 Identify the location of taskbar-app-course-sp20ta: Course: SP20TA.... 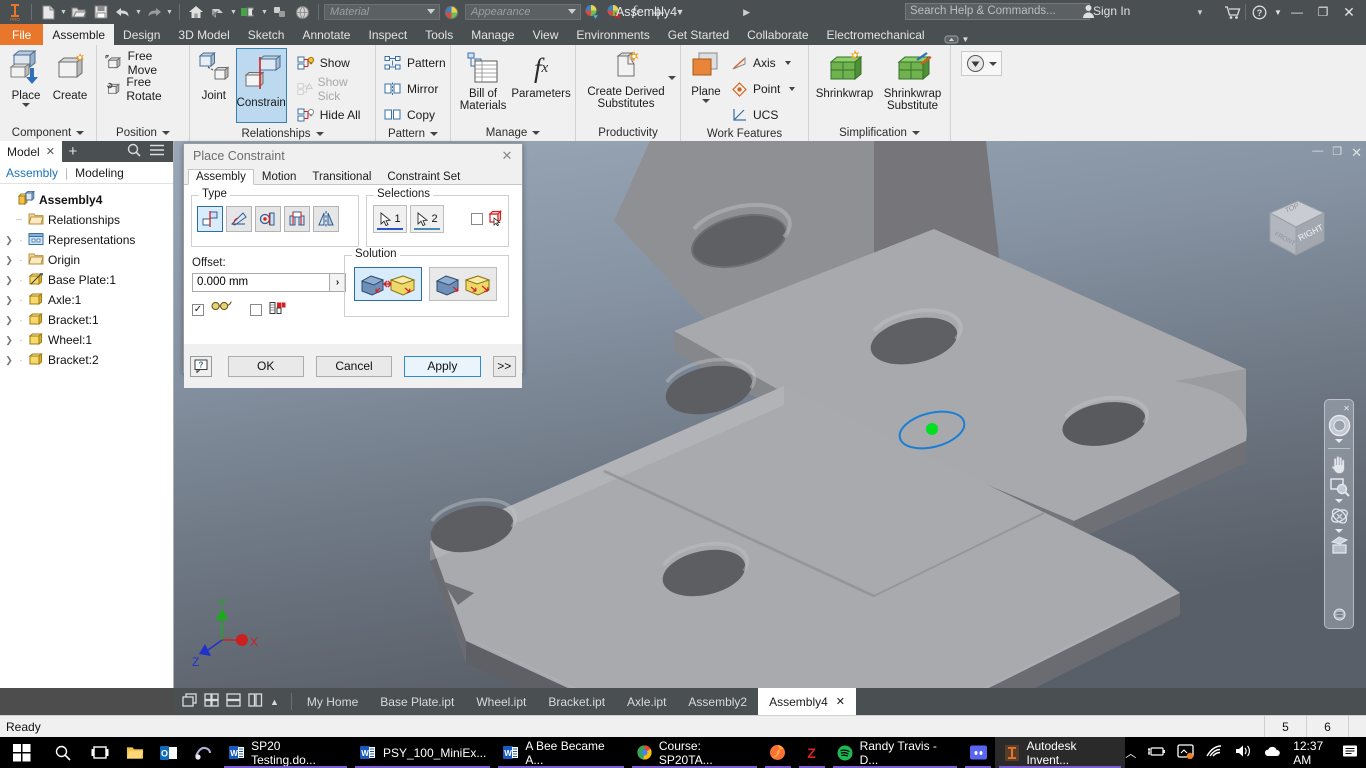
(694, 752).